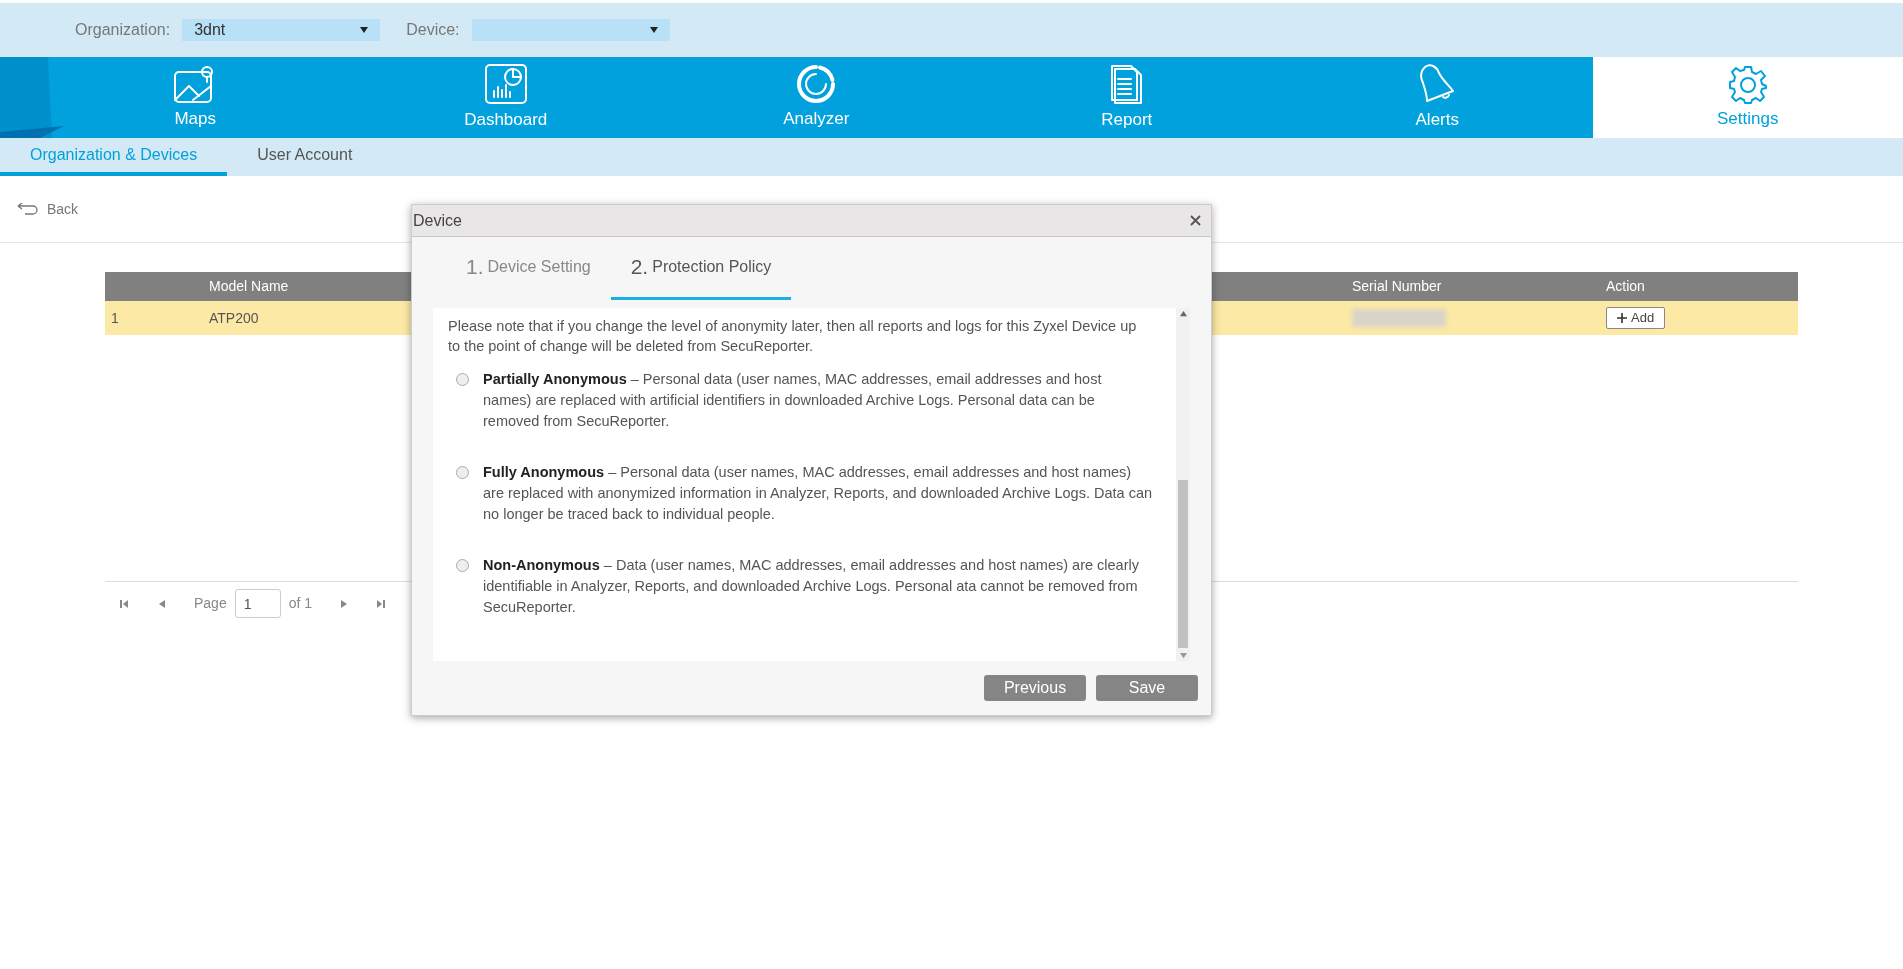  Describe the element at coordinates (1622, 318) in the screenshot. I see `plus-icon` at that location.